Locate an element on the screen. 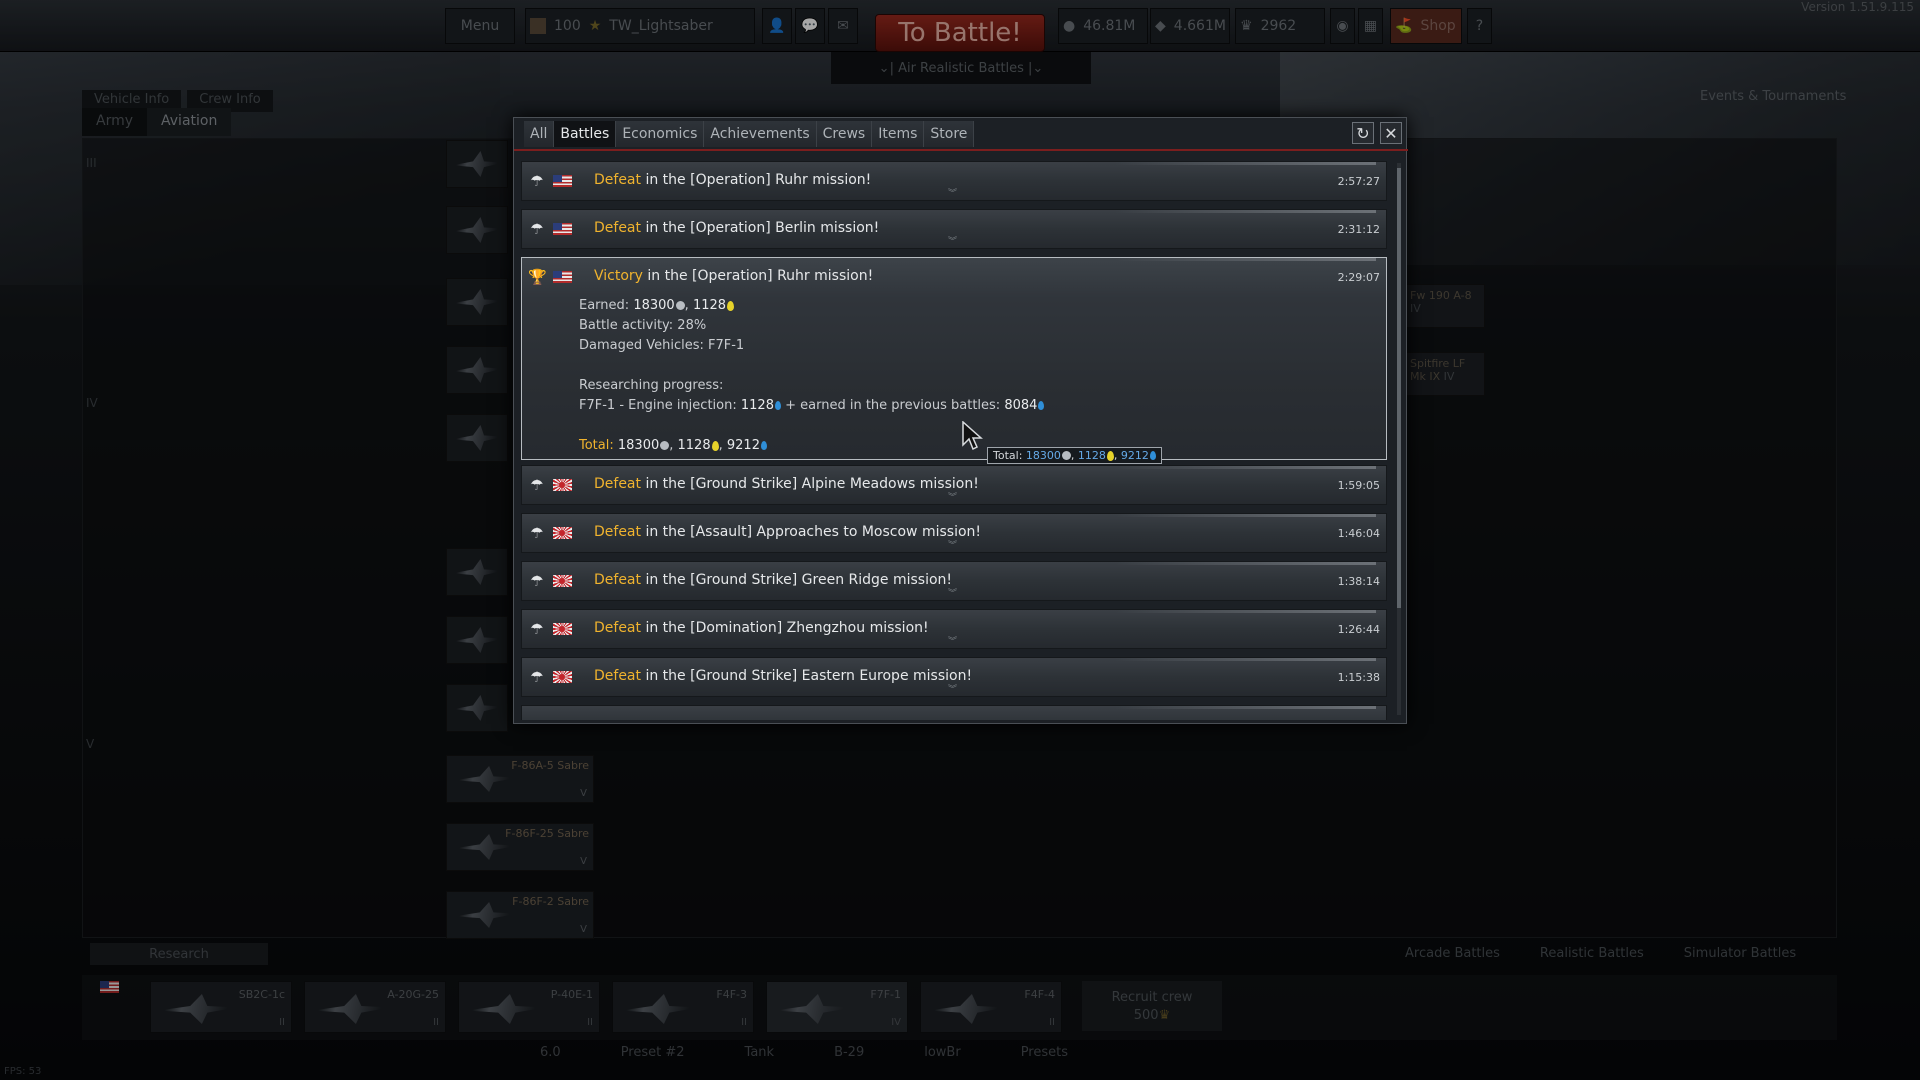 The width and height of the screenshot is (1920, 1080). total-label: Total: is located at coordinates (596, 445).